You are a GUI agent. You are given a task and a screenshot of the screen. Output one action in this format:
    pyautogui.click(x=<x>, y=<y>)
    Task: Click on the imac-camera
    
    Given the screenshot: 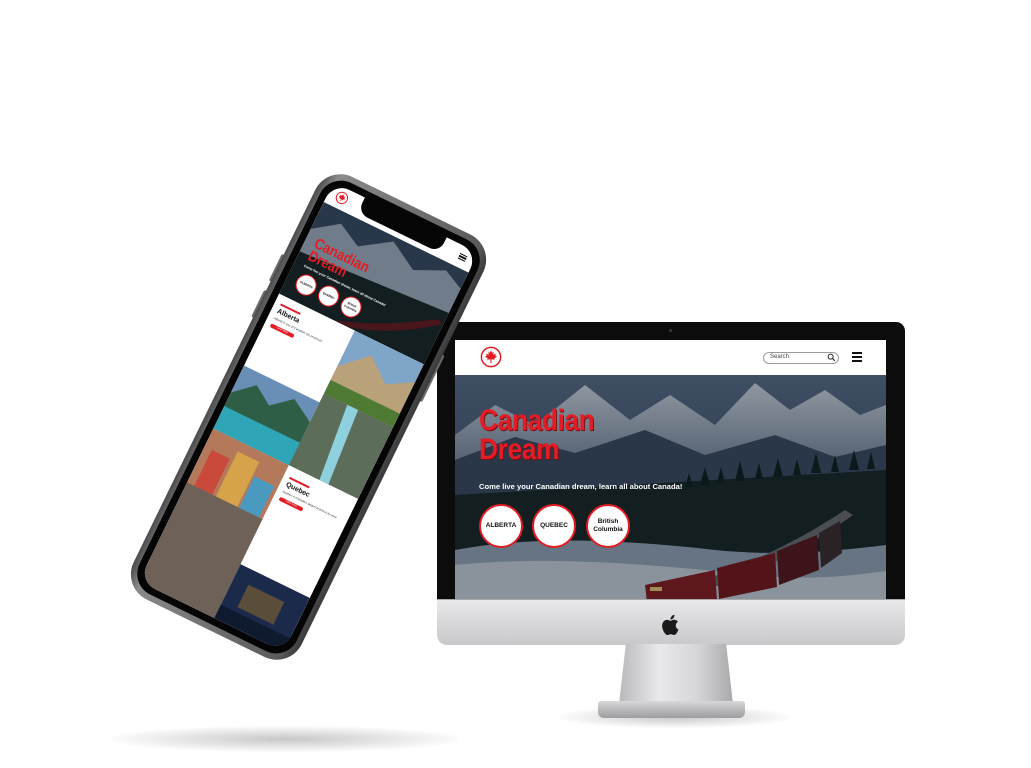 What is the action you would take?
    pyautogui.click(x=670, y=330)
    